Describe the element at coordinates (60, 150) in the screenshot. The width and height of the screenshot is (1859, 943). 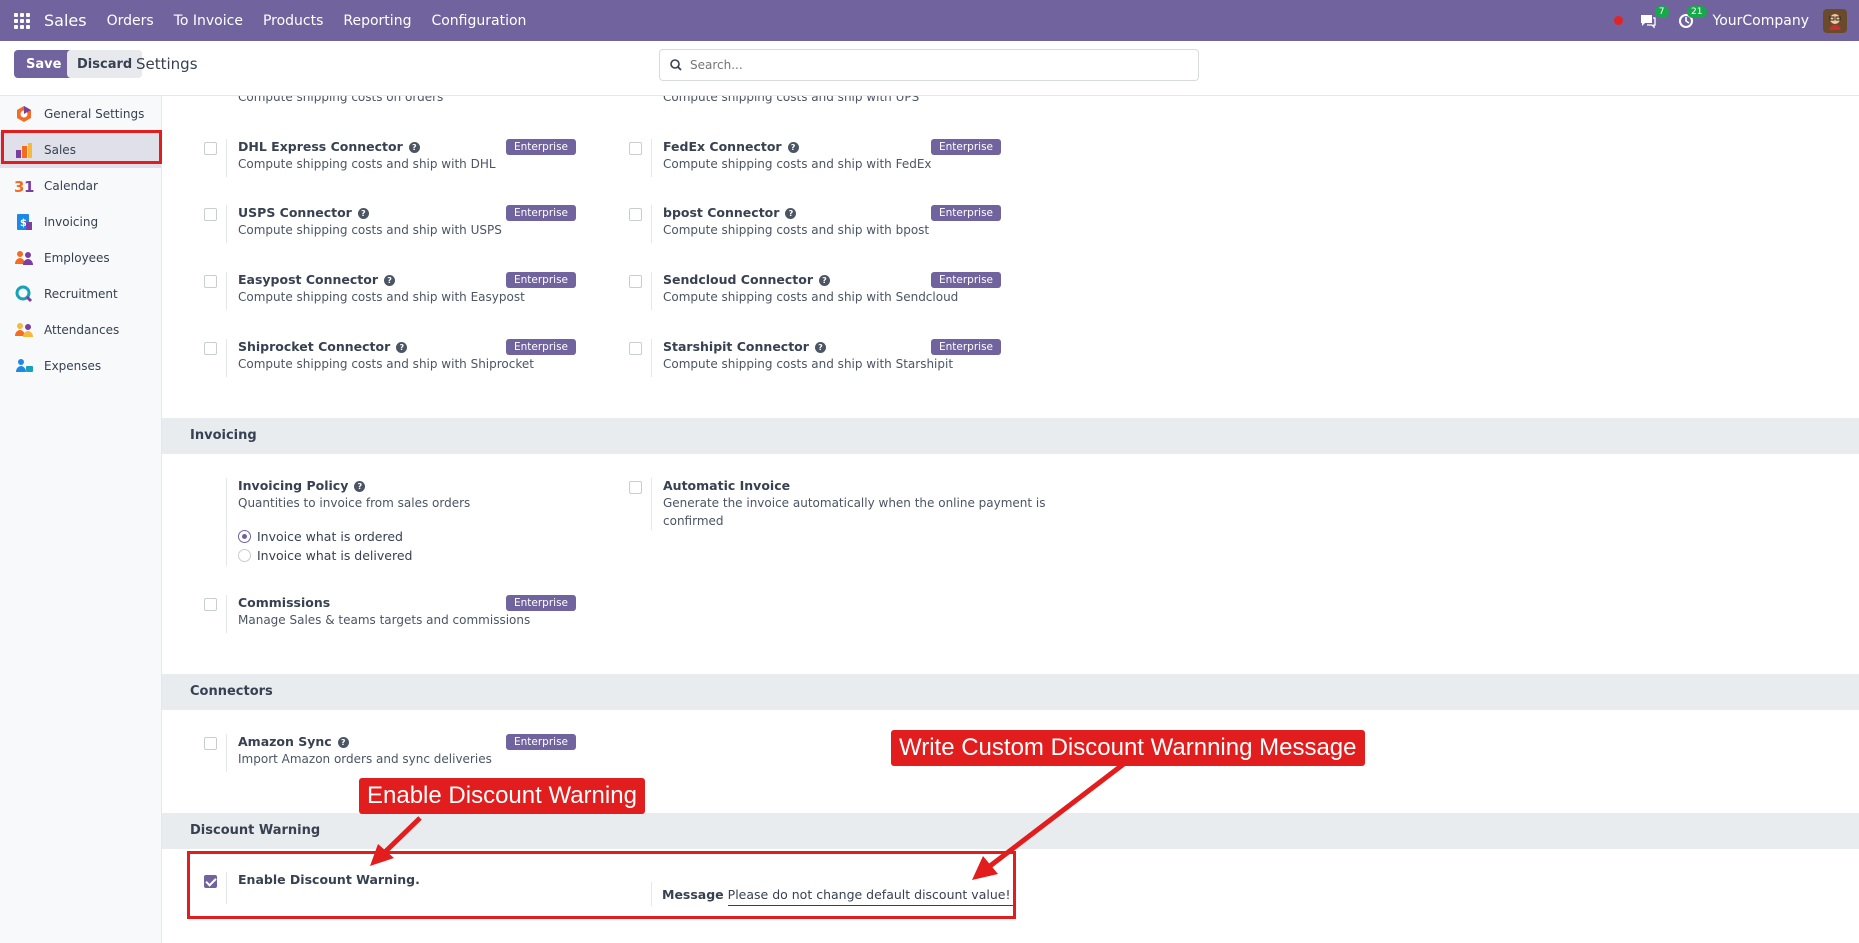
I see `sidebar-item-label: Sales` at that location.